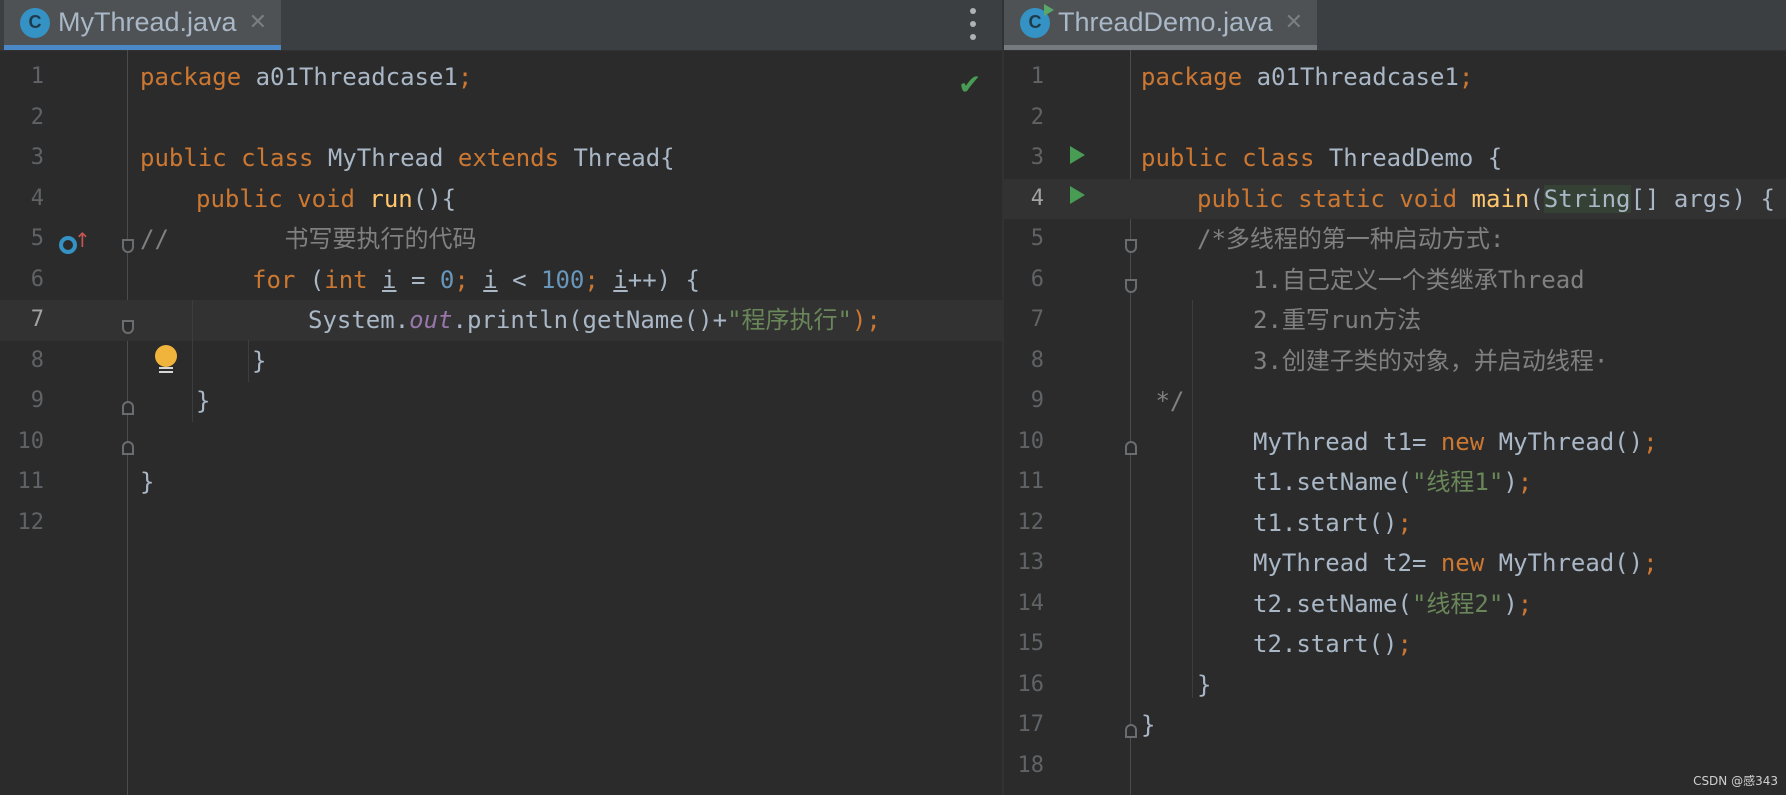  I want to click on line-number: 11, so click(31, 481).